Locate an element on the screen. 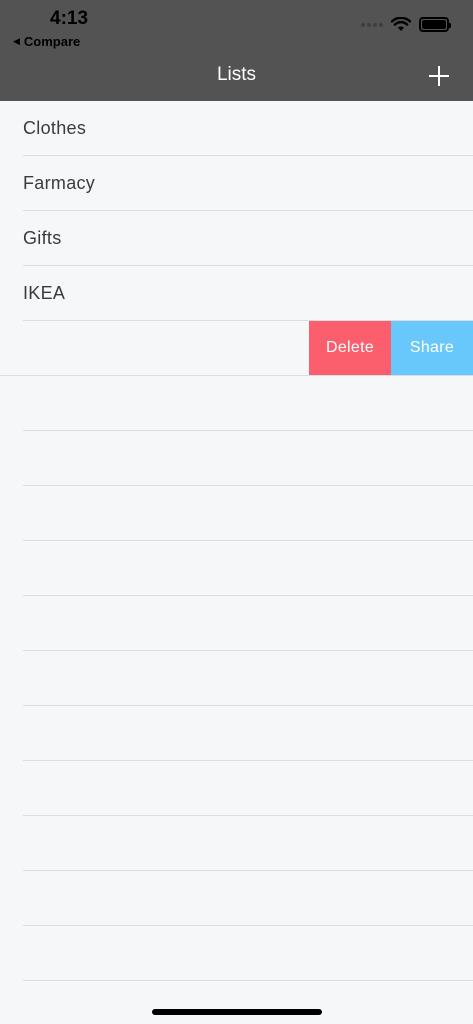 Image resolution: width=473 pixels, height=1024 pixels. list-item: Gifts is located at coordinates (236, 238).